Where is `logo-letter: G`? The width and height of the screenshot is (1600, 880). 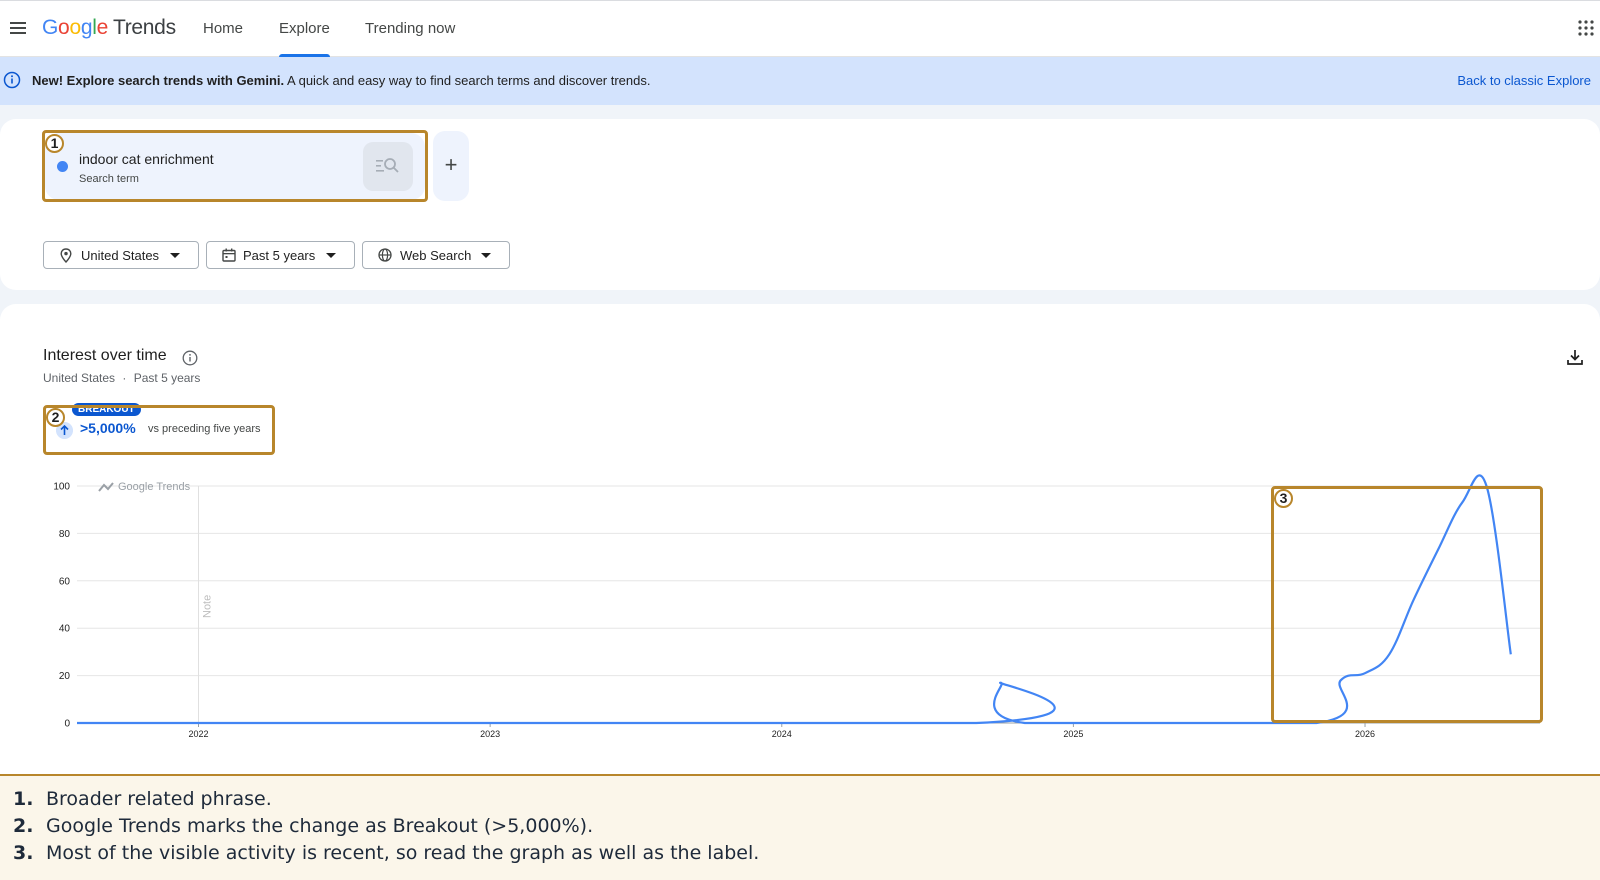 logo-letter: G is located at coordinates (50, 27).